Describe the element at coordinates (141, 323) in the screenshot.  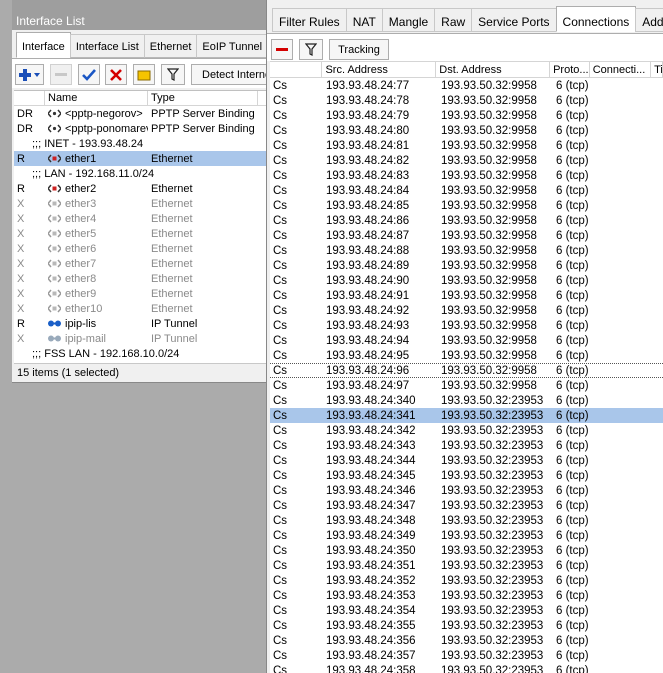
I see `interface-row: Ripip-lis IP Tunnel` at that location.